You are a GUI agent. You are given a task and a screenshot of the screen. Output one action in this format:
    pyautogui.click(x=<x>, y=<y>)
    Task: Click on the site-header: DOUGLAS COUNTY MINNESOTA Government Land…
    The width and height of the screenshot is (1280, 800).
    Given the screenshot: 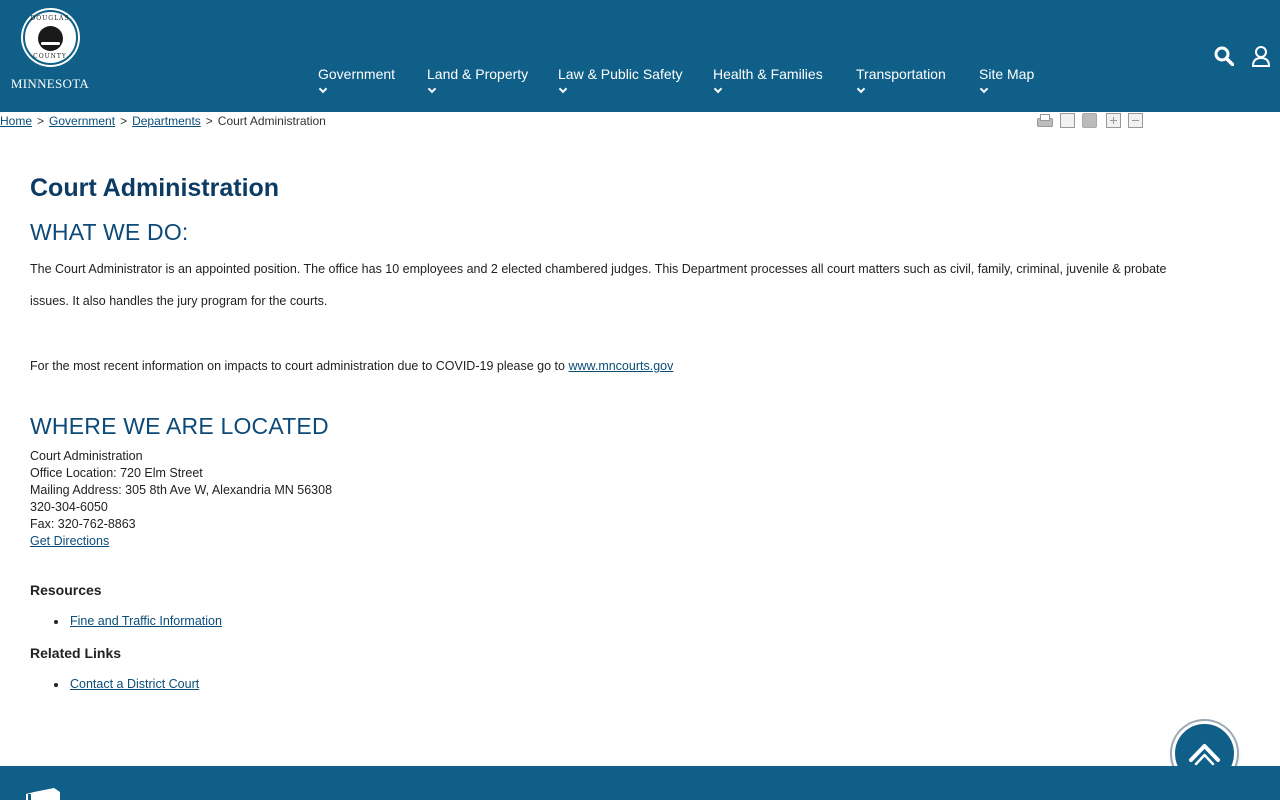 What is the action you would take?
    pyautogui.click(x=640, y=56)
    